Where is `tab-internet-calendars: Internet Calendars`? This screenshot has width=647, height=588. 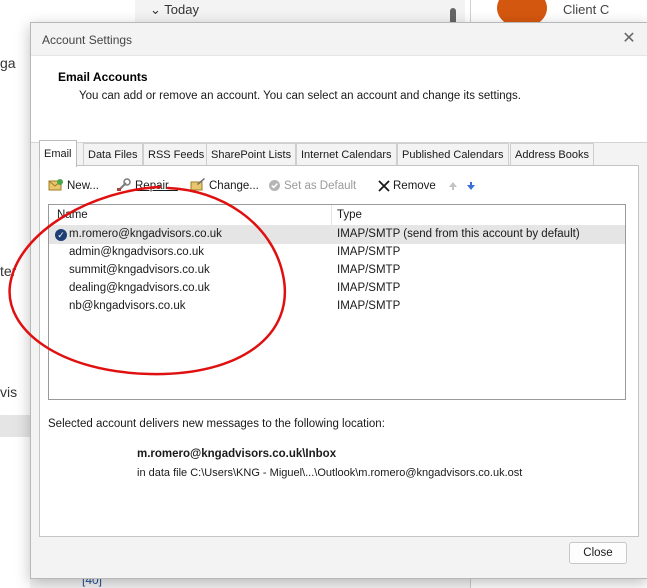 tab-internet-calendars: Internet Calendars is located at coordinates (346, 154).